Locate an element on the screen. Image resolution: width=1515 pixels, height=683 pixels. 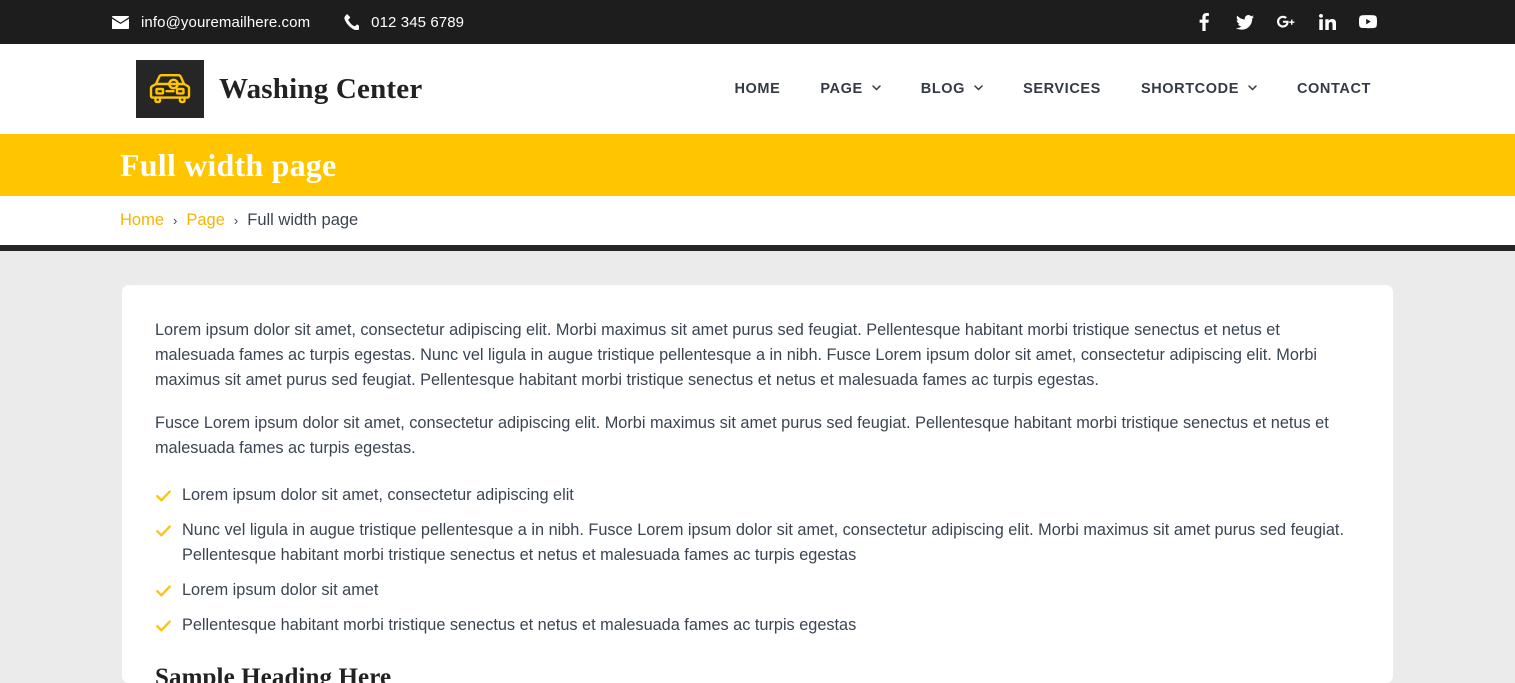
top-contact-info: info@youremailhere.com 012 345 6789 is located at coordinates (653, 22).